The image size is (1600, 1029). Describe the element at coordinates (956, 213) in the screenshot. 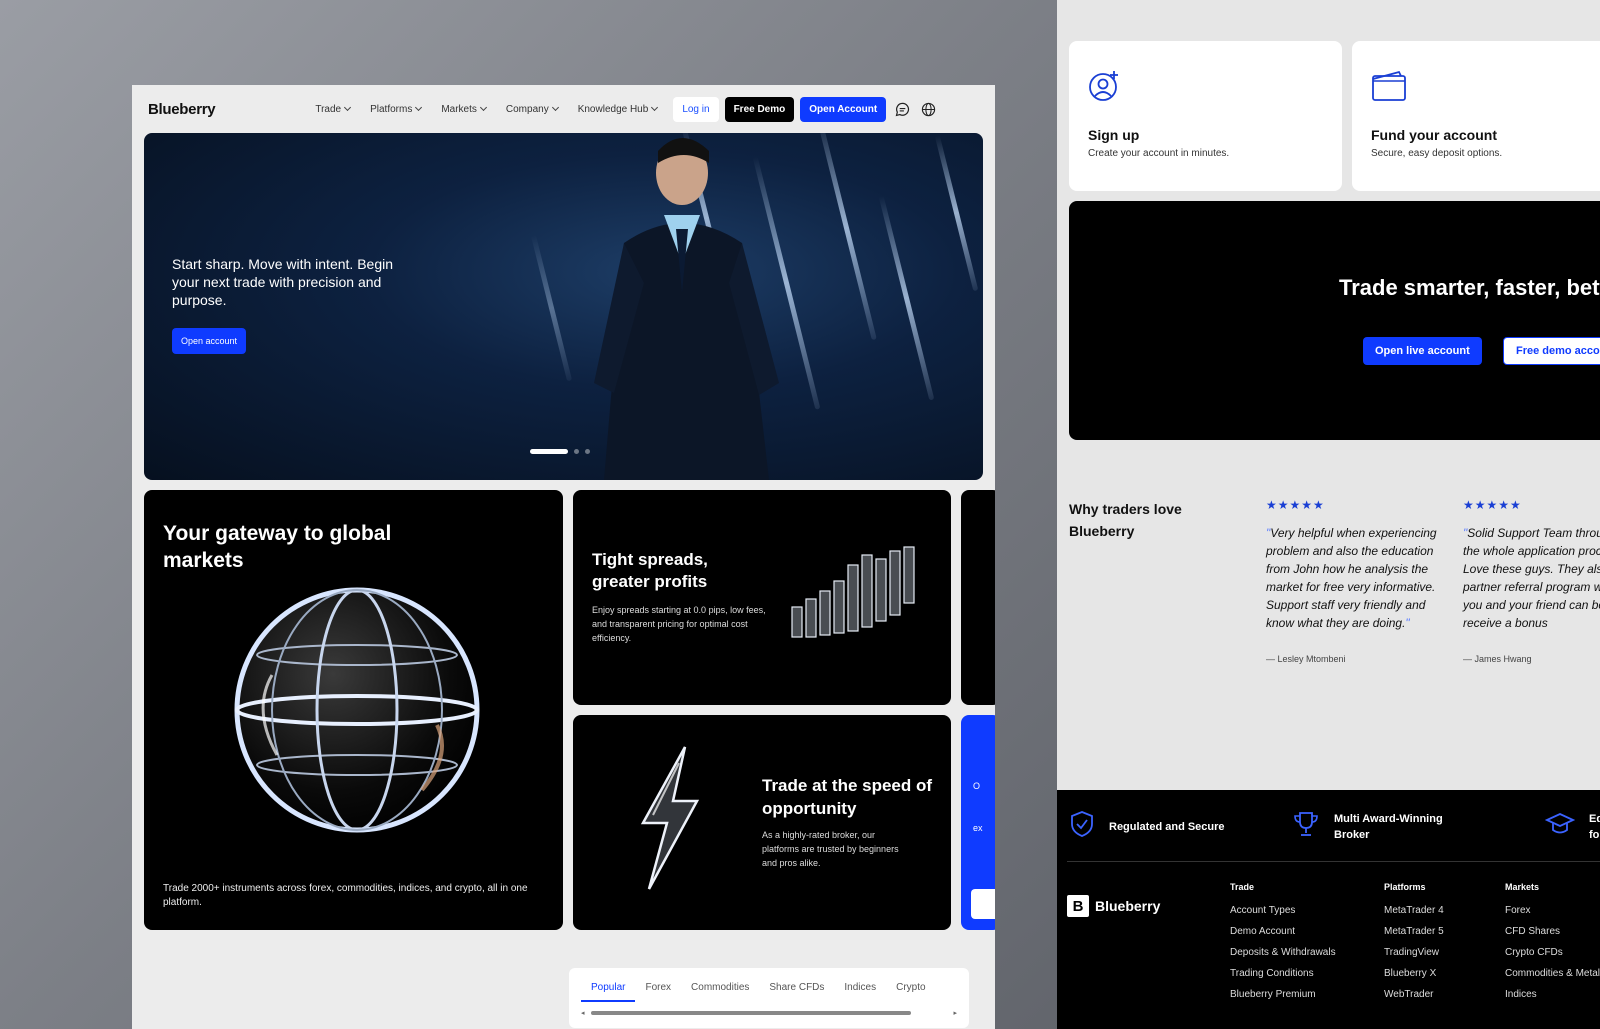

I see `light-beam` at that location.